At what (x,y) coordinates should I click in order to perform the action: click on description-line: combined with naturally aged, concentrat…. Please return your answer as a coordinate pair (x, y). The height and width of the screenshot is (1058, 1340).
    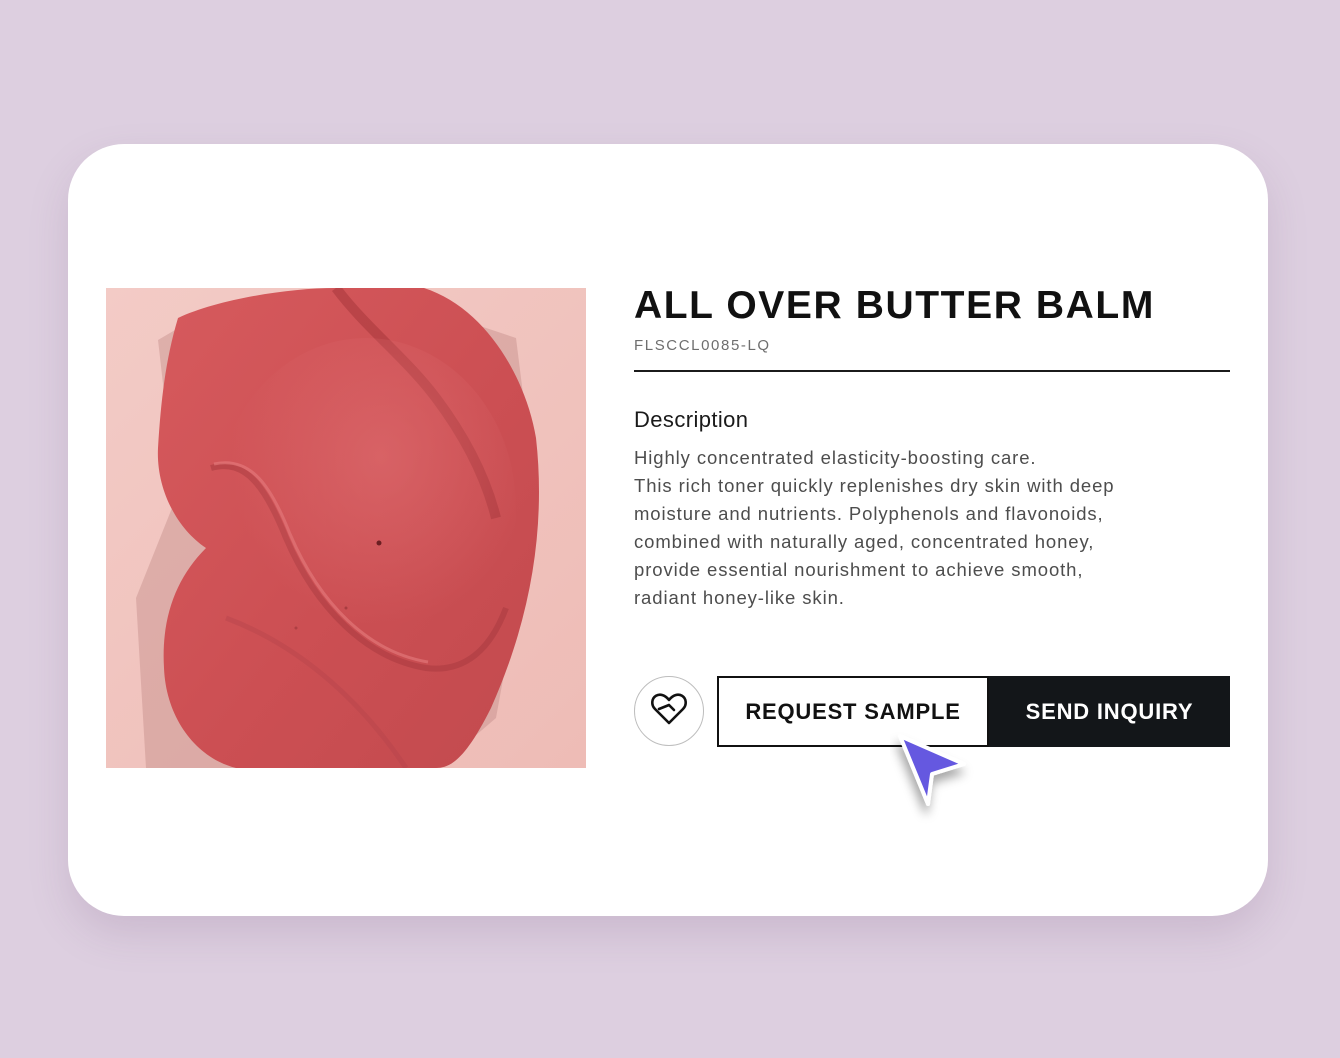
    Looking at the image, I should click on (864, 541).